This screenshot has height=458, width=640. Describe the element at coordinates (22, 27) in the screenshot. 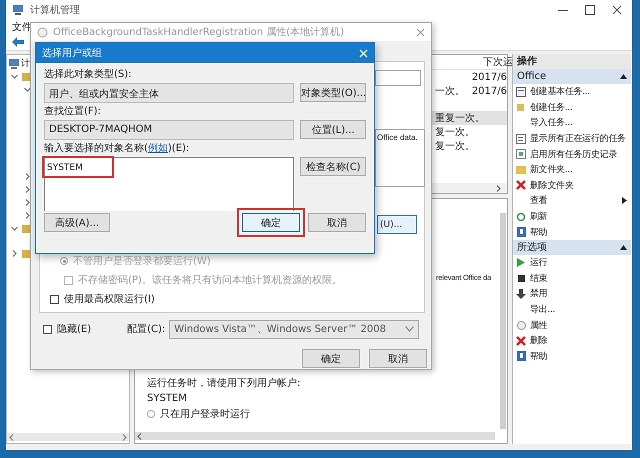

I see `menu-item: 文件` at that location.